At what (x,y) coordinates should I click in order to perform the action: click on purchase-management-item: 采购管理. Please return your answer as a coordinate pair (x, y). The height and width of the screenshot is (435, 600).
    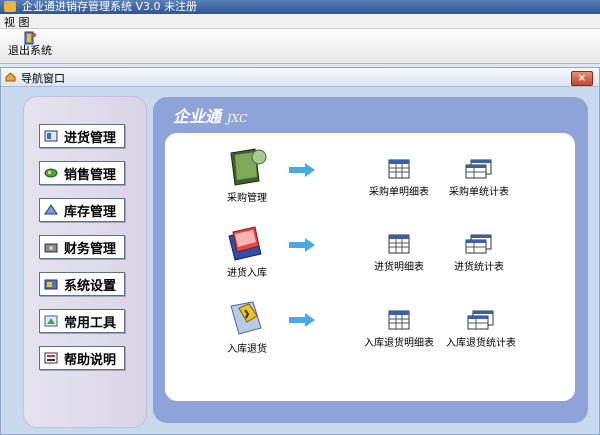
    Looking at the image, I should click on (247, 175).